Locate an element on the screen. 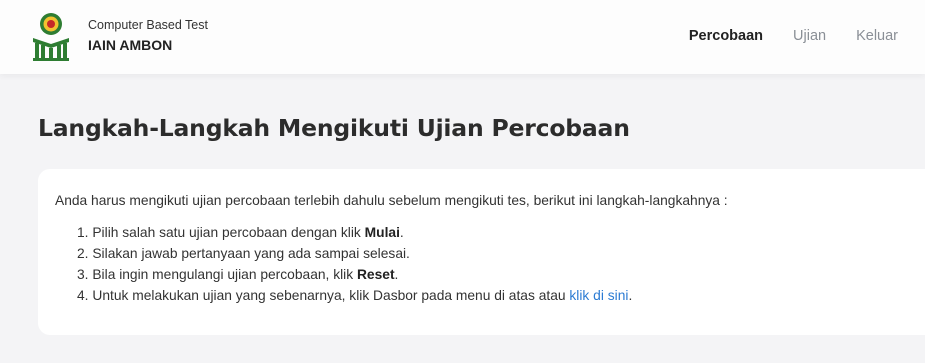  step-number: 4. is located at coordinates (83, 295).